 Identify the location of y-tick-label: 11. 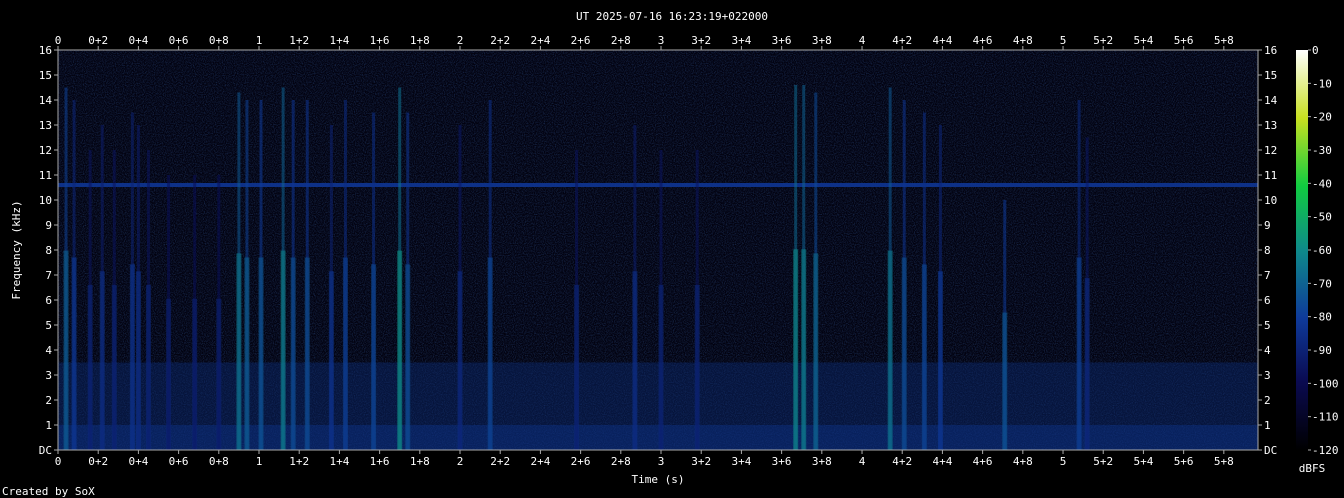
(45, 175).